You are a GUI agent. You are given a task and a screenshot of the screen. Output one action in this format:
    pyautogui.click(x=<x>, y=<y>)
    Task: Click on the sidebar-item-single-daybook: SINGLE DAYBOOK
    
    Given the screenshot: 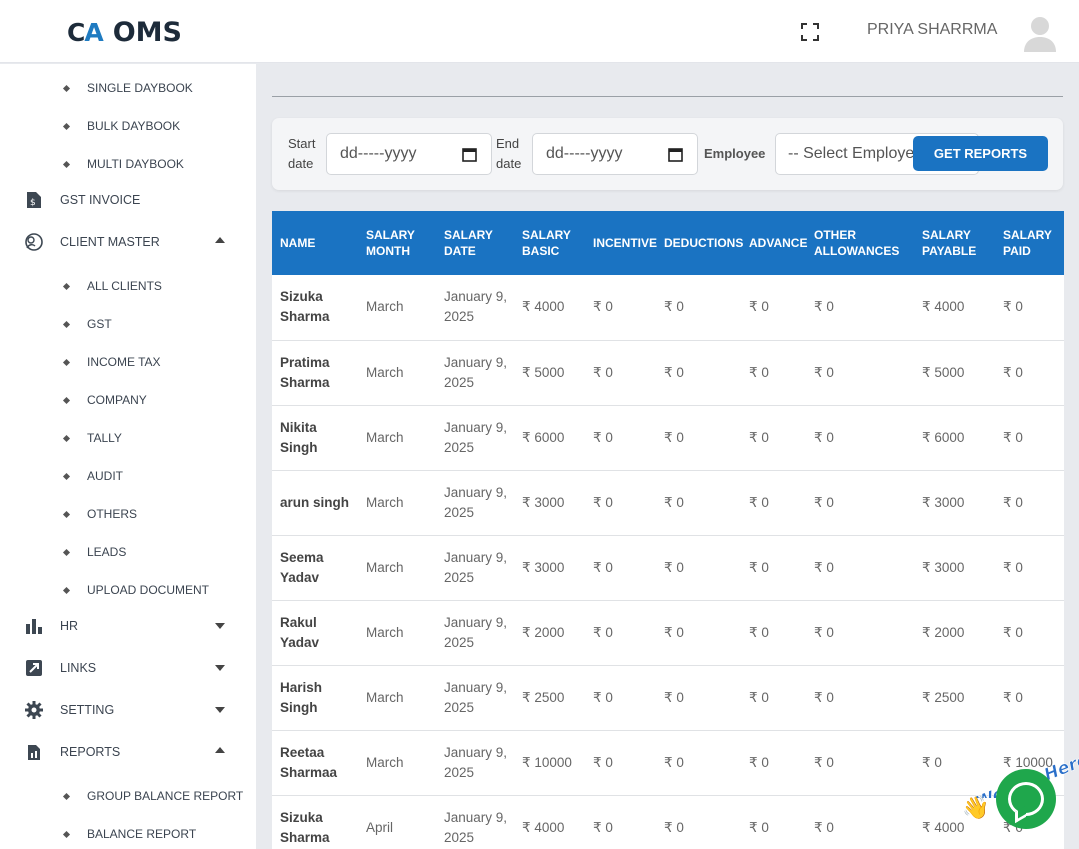 What is the action you would take?
    pyautogui.click(x=128, y=88)
    